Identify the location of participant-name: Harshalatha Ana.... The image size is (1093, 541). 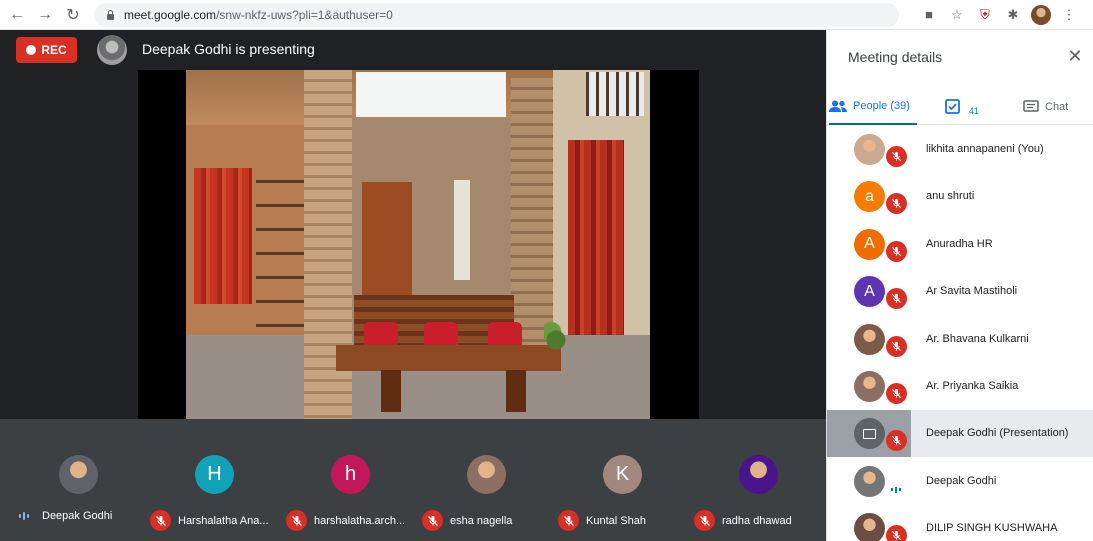
(223, 520).